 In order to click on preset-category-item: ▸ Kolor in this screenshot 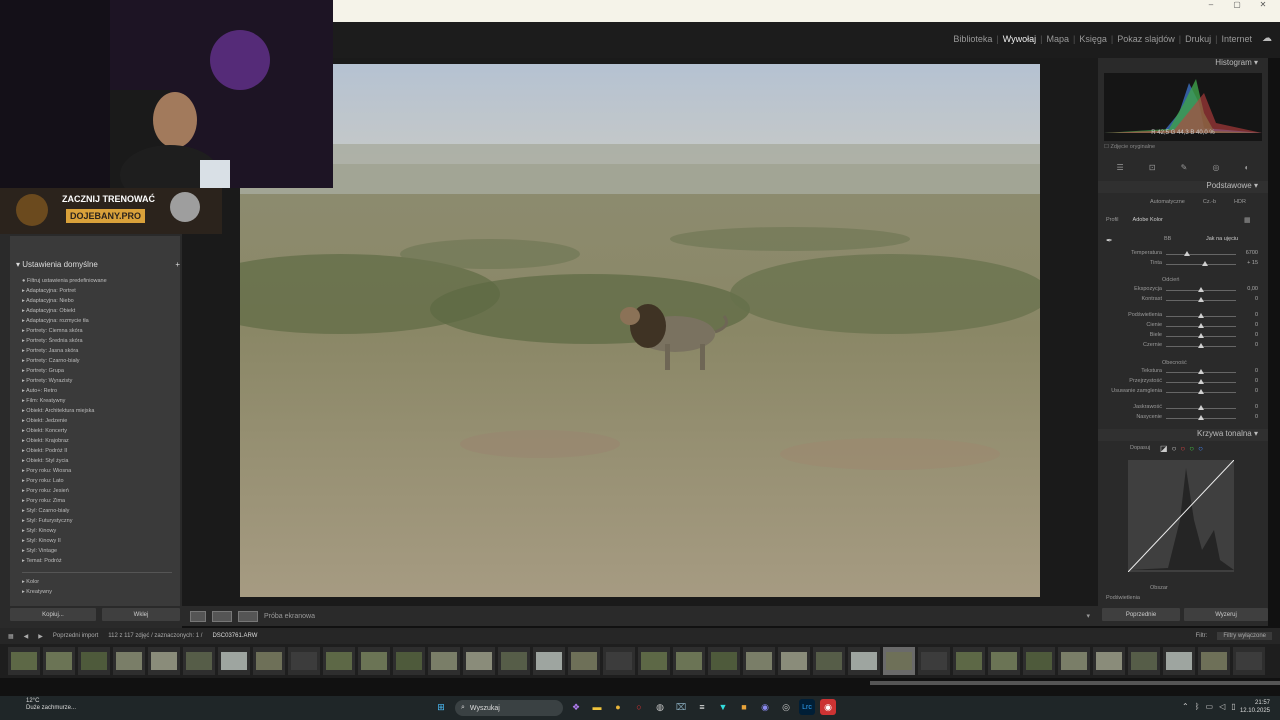, I will do `click(97, 582)`.